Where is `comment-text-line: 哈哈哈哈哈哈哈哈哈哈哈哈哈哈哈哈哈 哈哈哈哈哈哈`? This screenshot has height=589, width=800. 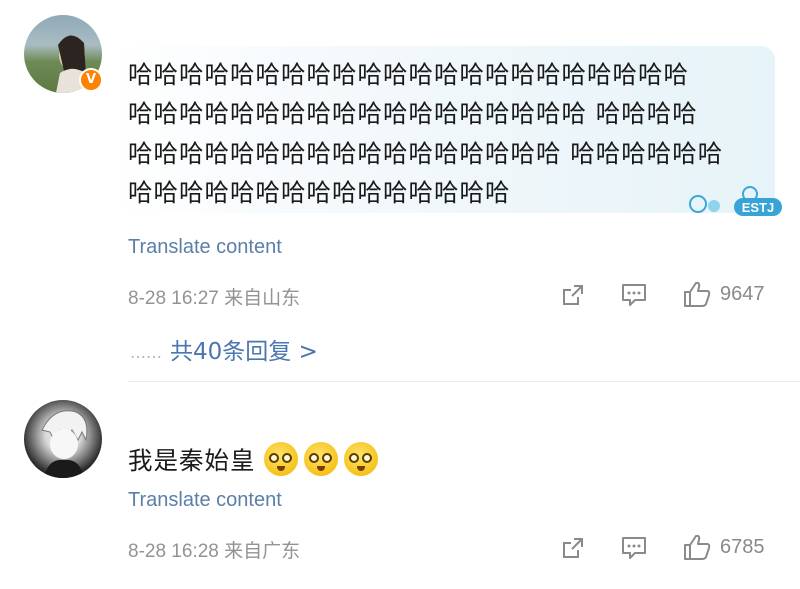 comment-text-line: 哈哈哈哈哈哈哈哈哈哈哈哈哈哈哈哈哈 哈哈哈哈哈哈 is located at coordinates (426, 153).